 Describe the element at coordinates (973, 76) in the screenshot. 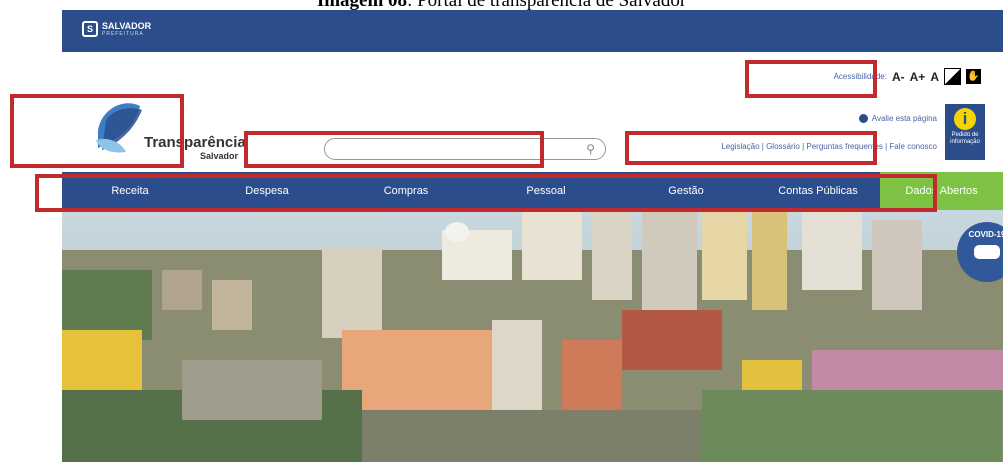

I see `sign-language-icon: ✋` at that location.